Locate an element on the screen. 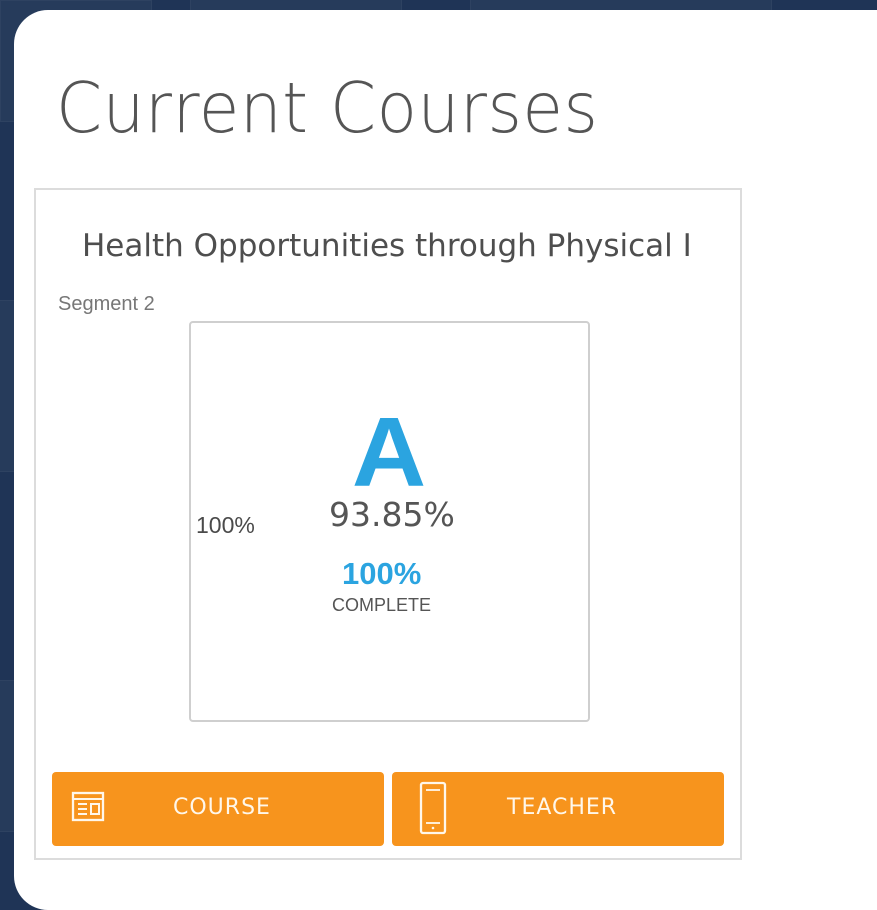 Image resolution: width=877 pixels, height=910 pixels. page-title: Current Courses is located at coordinates (327, 109).